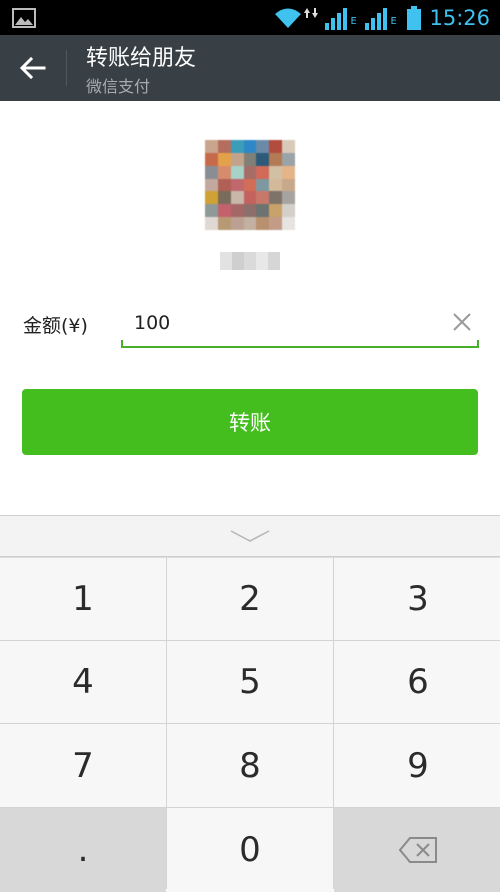  I want to click on amount-label: 金额(¥), so click(55, 326).